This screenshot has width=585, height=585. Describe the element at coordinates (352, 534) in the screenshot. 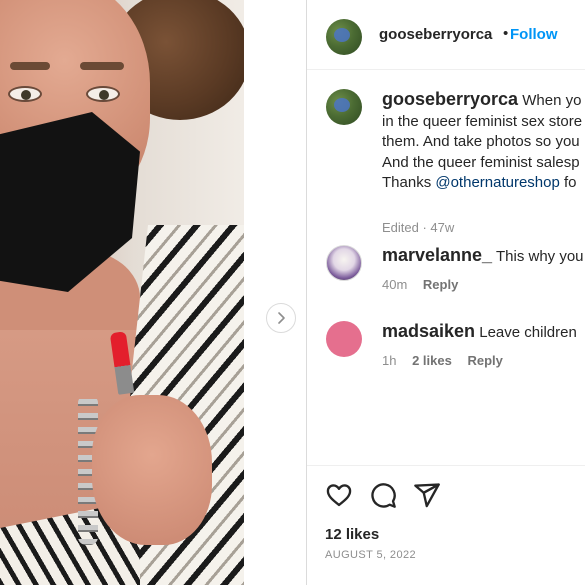

I see `likes-count: 12 likes` at that location.